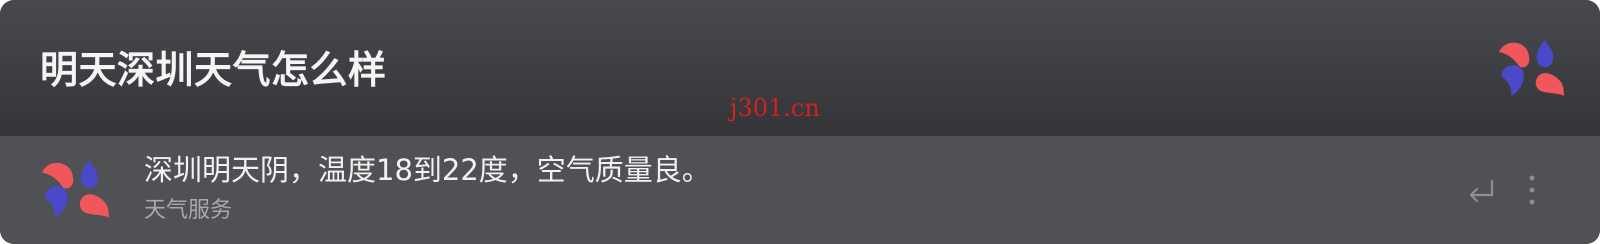 Image resolution: width=1600 pixels, height=244 pixels. I want to click on more-vertical-icon, so click(1532, 190).